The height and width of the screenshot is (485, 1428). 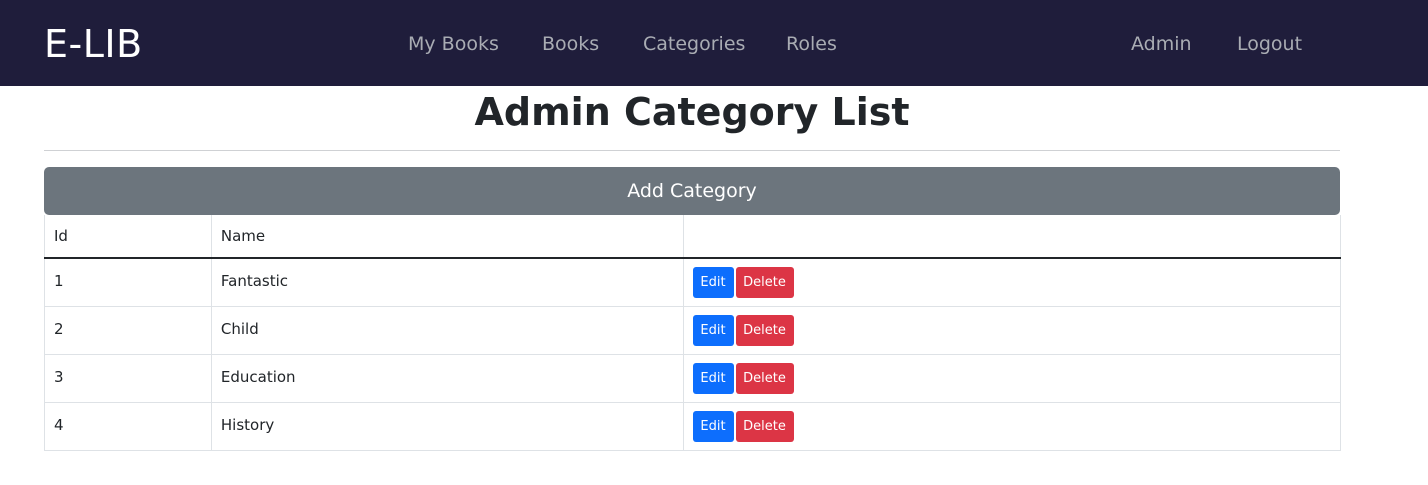 What do you see at coordinates (128, 426) in the screenshot?
I see `cell-id: 4` at bounding box center [128, 426].